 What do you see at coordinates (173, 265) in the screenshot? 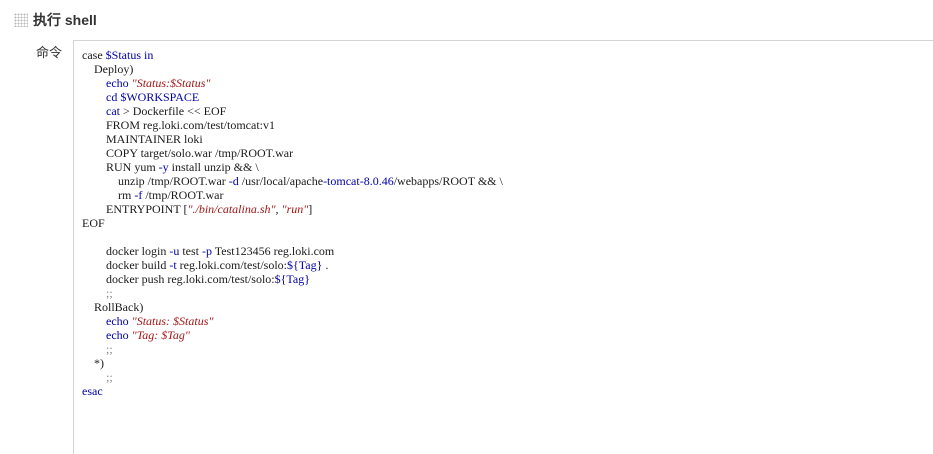
I see `code-token: -t` at bounding box center [173, 265].